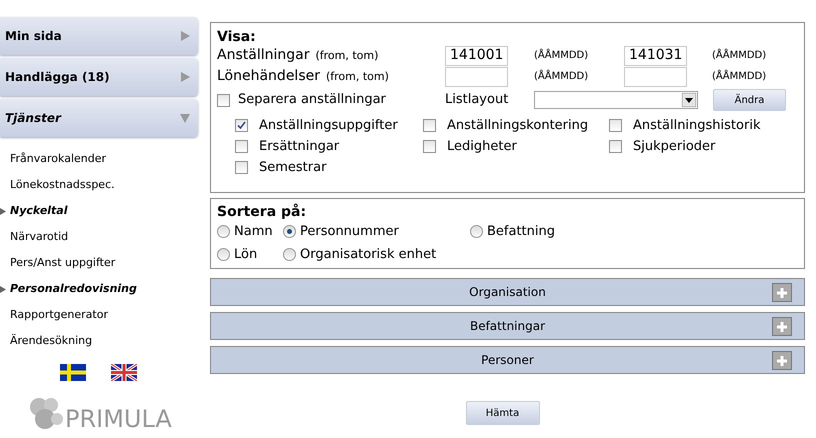 The image size is (816, 438). Describe the element at coordinates (185, 118) in the screenshot. I see `caret-down-icon` at that location.